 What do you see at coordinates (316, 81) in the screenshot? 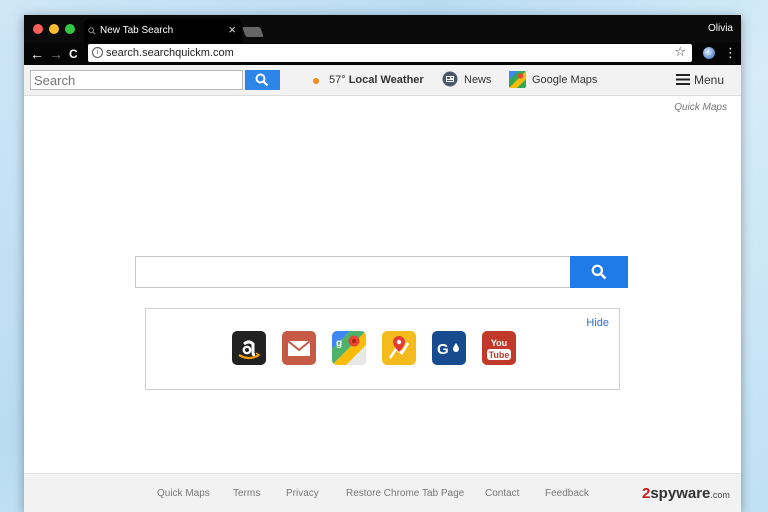
I see `weather-sun-icon` at bounding box center [316, 81].